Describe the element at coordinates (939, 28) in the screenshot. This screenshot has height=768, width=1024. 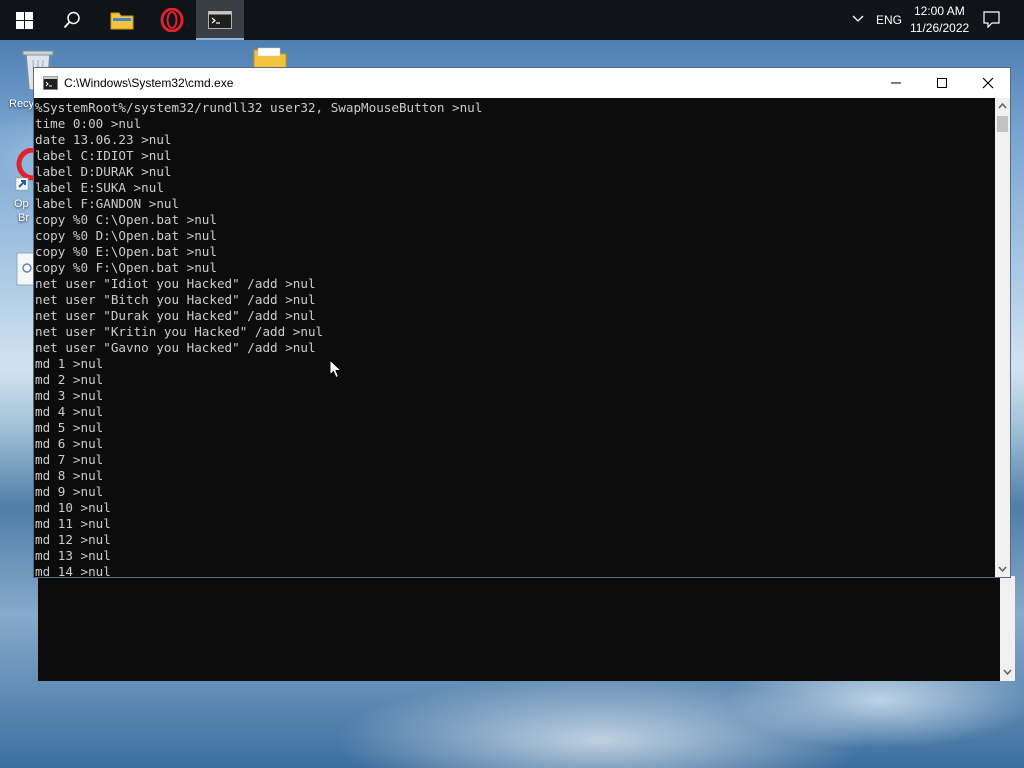
I see `clock-date: 11/26/2022` at that location.